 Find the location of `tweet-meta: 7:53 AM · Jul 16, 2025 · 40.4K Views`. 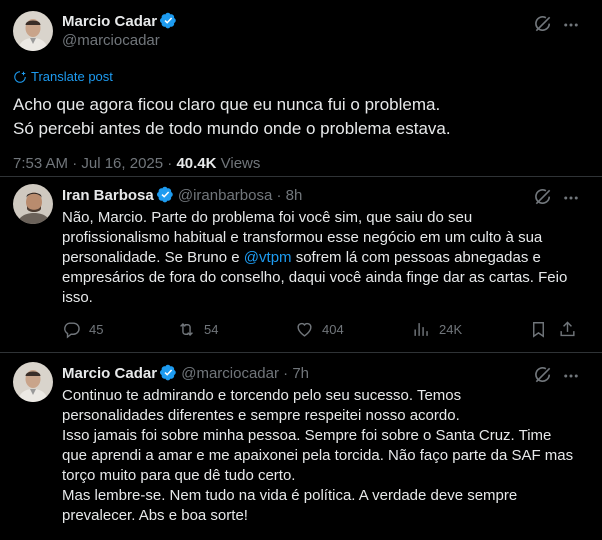

tweet-meta: 7:53 AM · Jul 16, 2025 · 40.4K Views is located at coordinates (136, 163).